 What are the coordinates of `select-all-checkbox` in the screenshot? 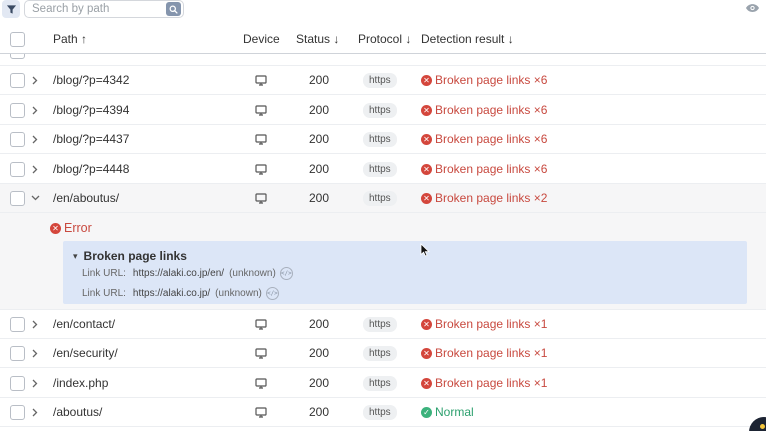 It's located at (17, 39).